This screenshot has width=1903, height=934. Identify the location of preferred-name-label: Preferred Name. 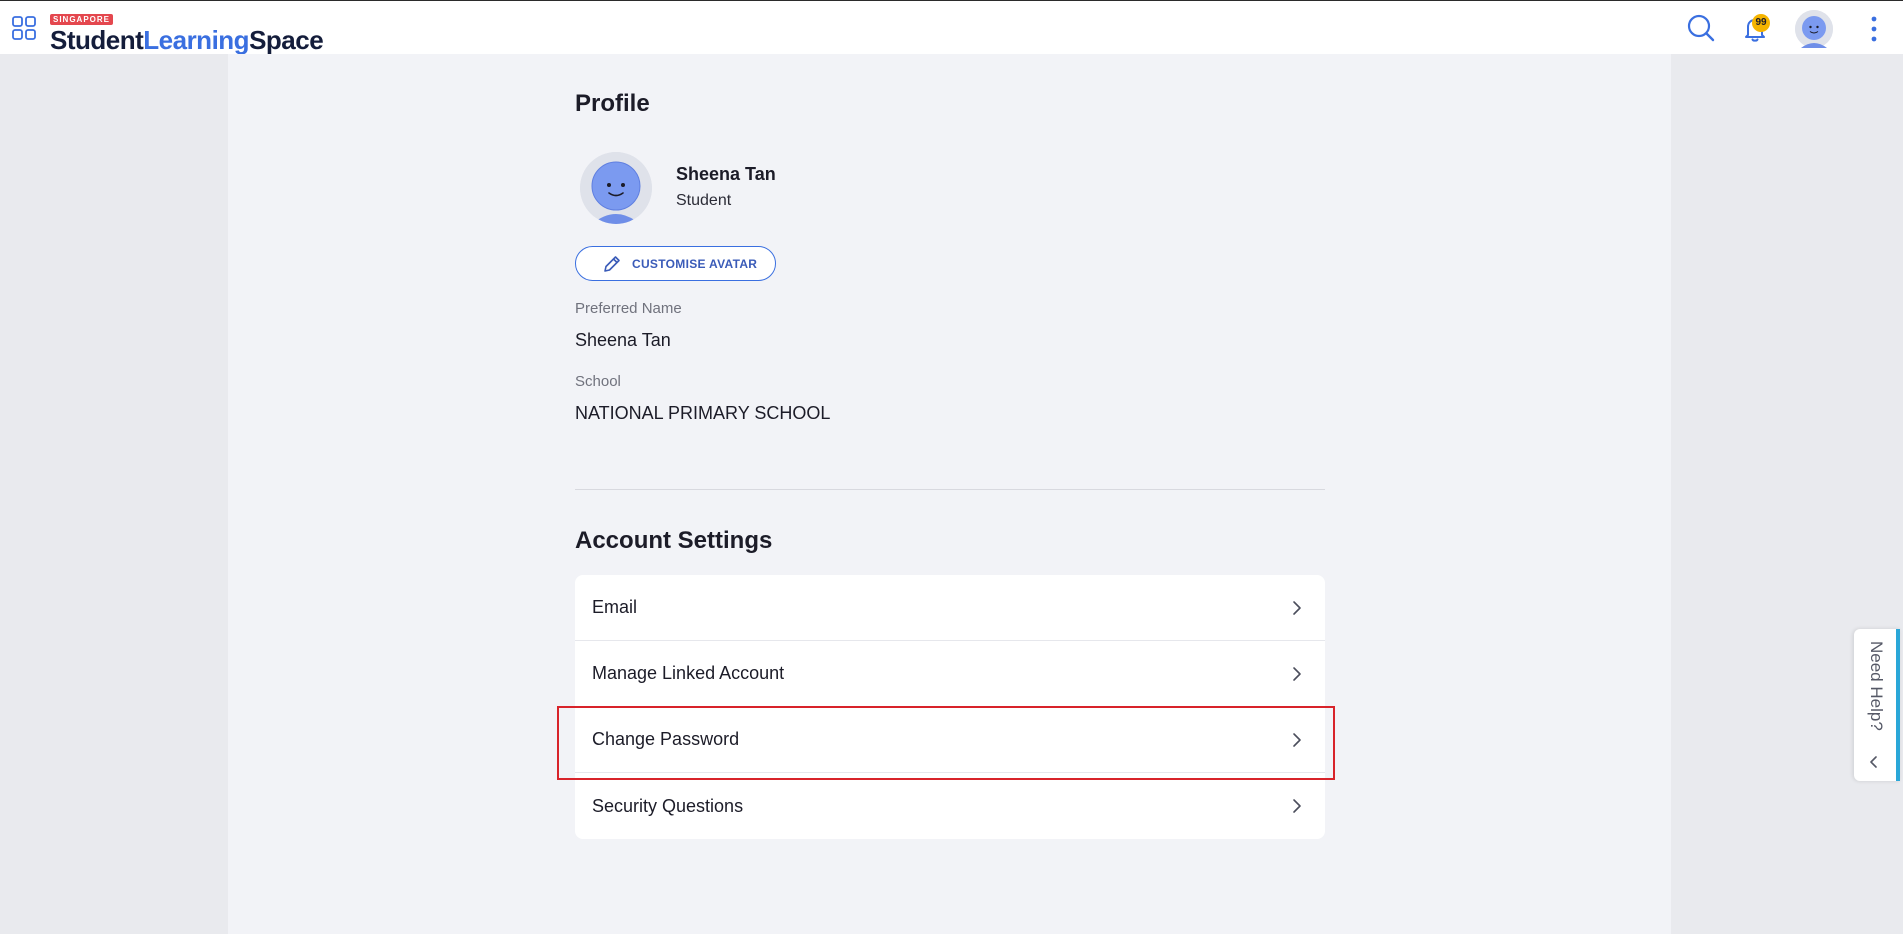
(628, 308).